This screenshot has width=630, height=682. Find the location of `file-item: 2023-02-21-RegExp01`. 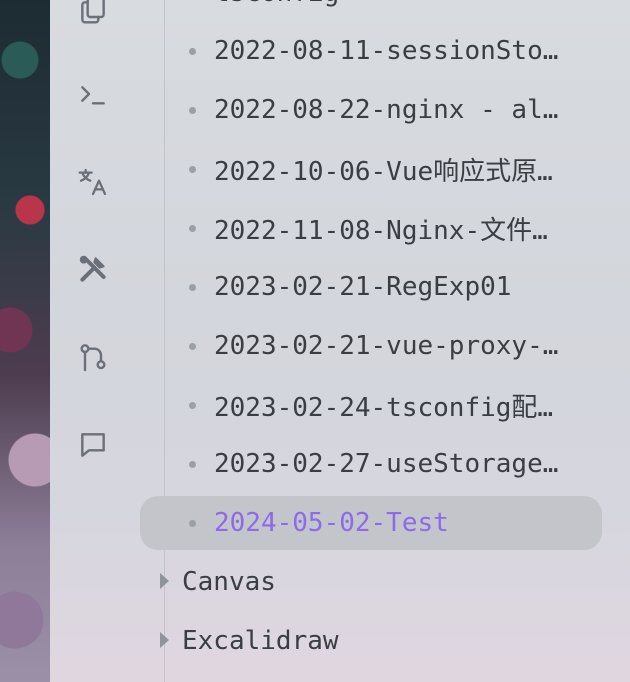

file-item: 2023-02-21-RegExp01 is located at coordinates (384, 287).